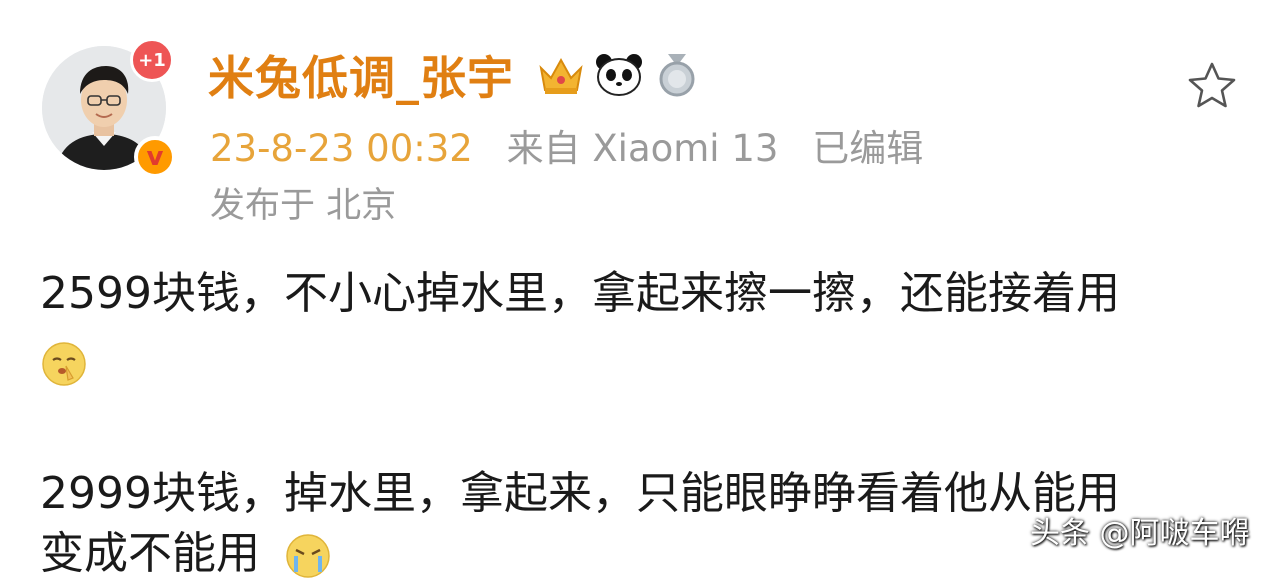 This screenshot has height=584, width=1280. Describe the element at coordinates (1140, 533) in the screenshot. I see `source-watermark: 头条 @阿啵车嘚` at that location.